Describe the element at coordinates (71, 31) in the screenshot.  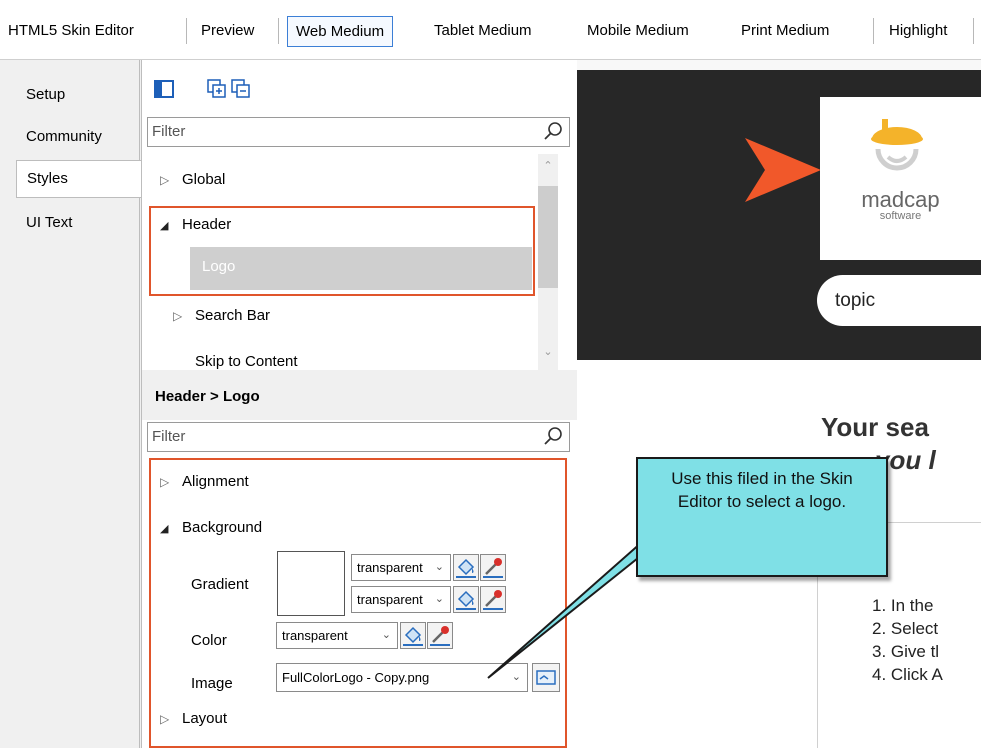
I see `tab-html5-skin-editor: HTML5 Skin Editor` at that location.